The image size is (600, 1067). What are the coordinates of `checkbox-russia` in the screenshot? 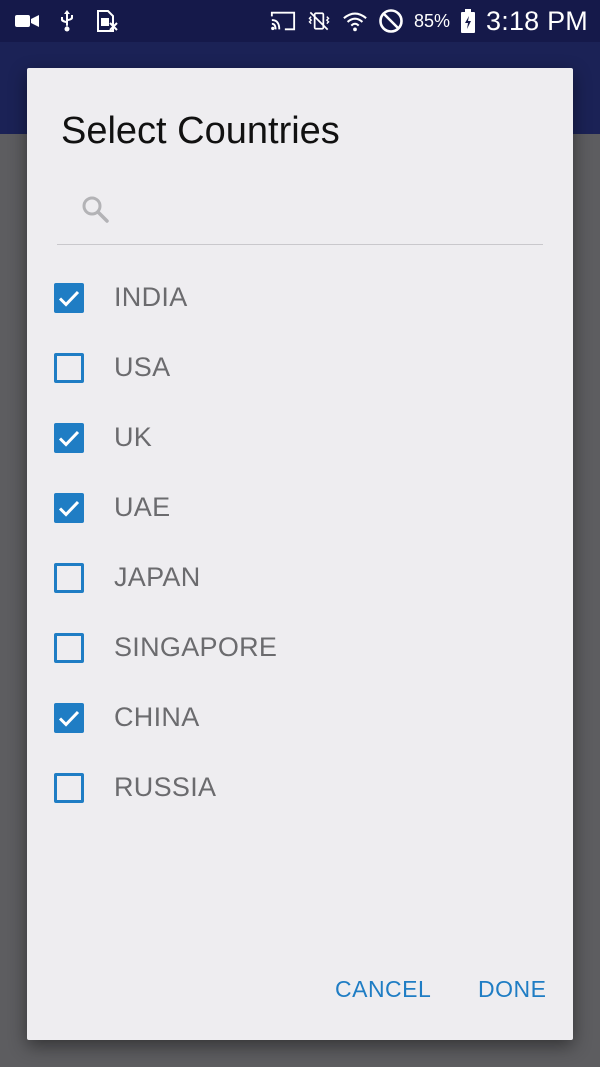 It's located at (69, 788).